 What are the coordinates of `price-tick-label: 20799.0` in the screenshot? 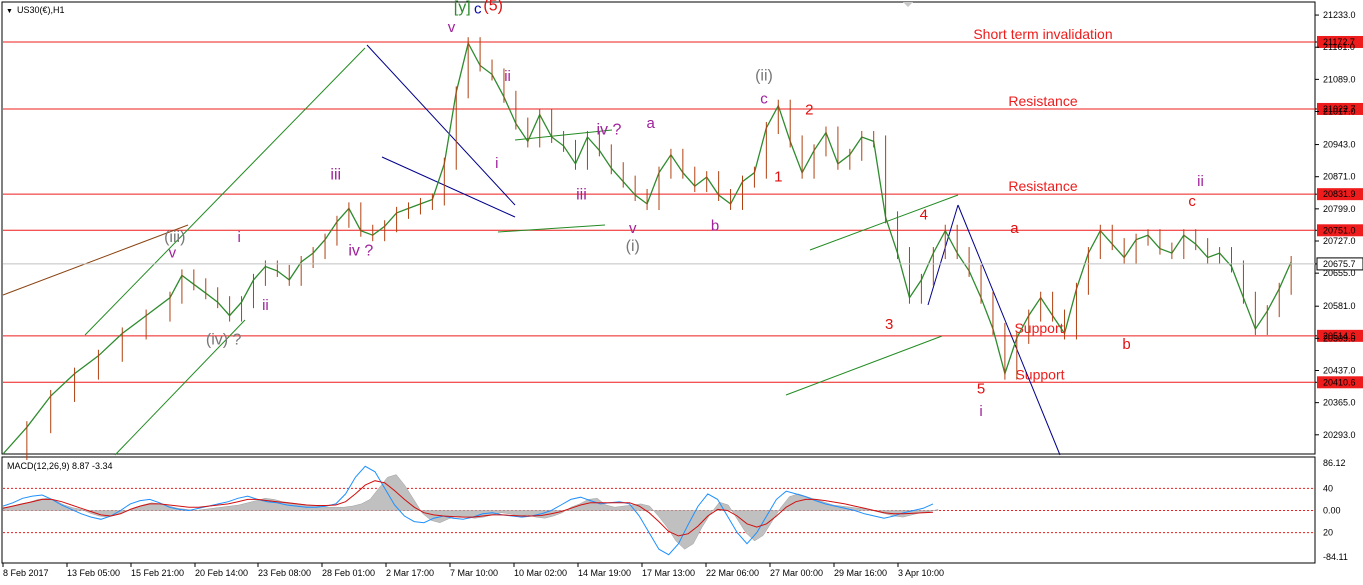 It's located at (1339, 209).